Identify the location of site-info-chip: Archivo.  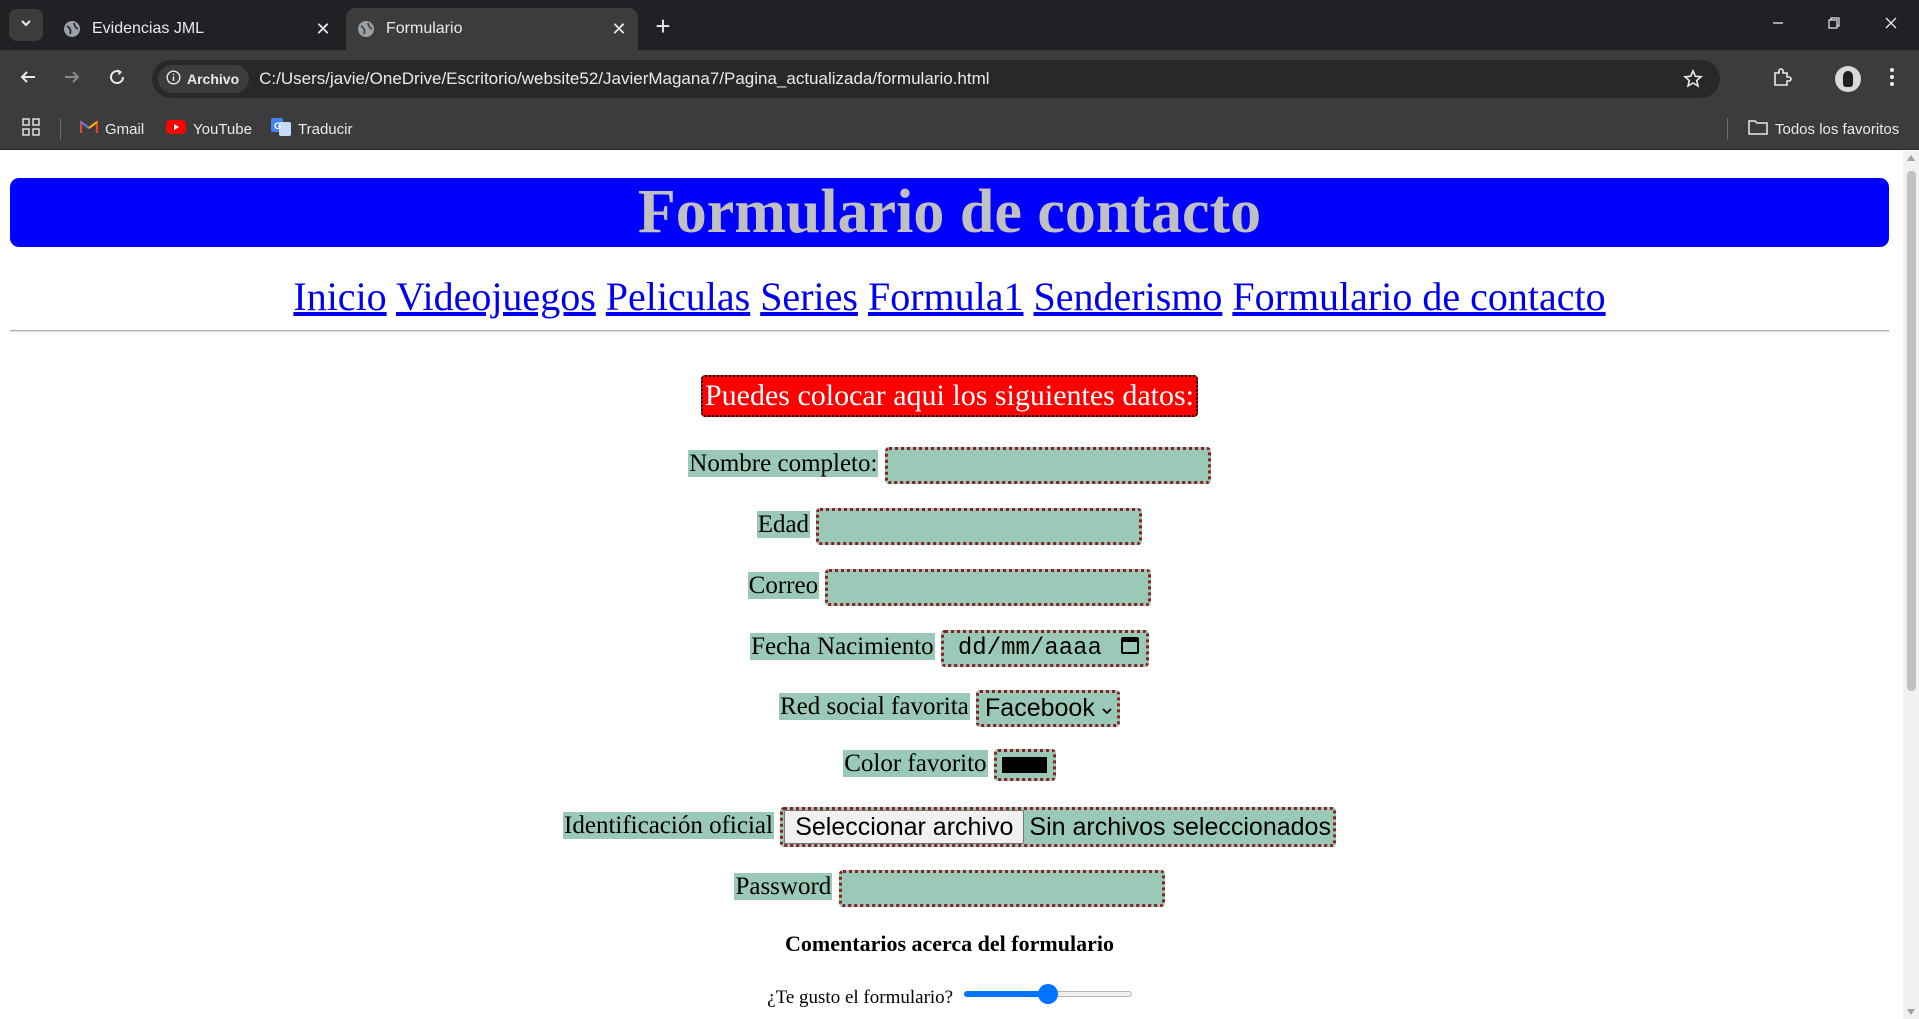
(204, 79).